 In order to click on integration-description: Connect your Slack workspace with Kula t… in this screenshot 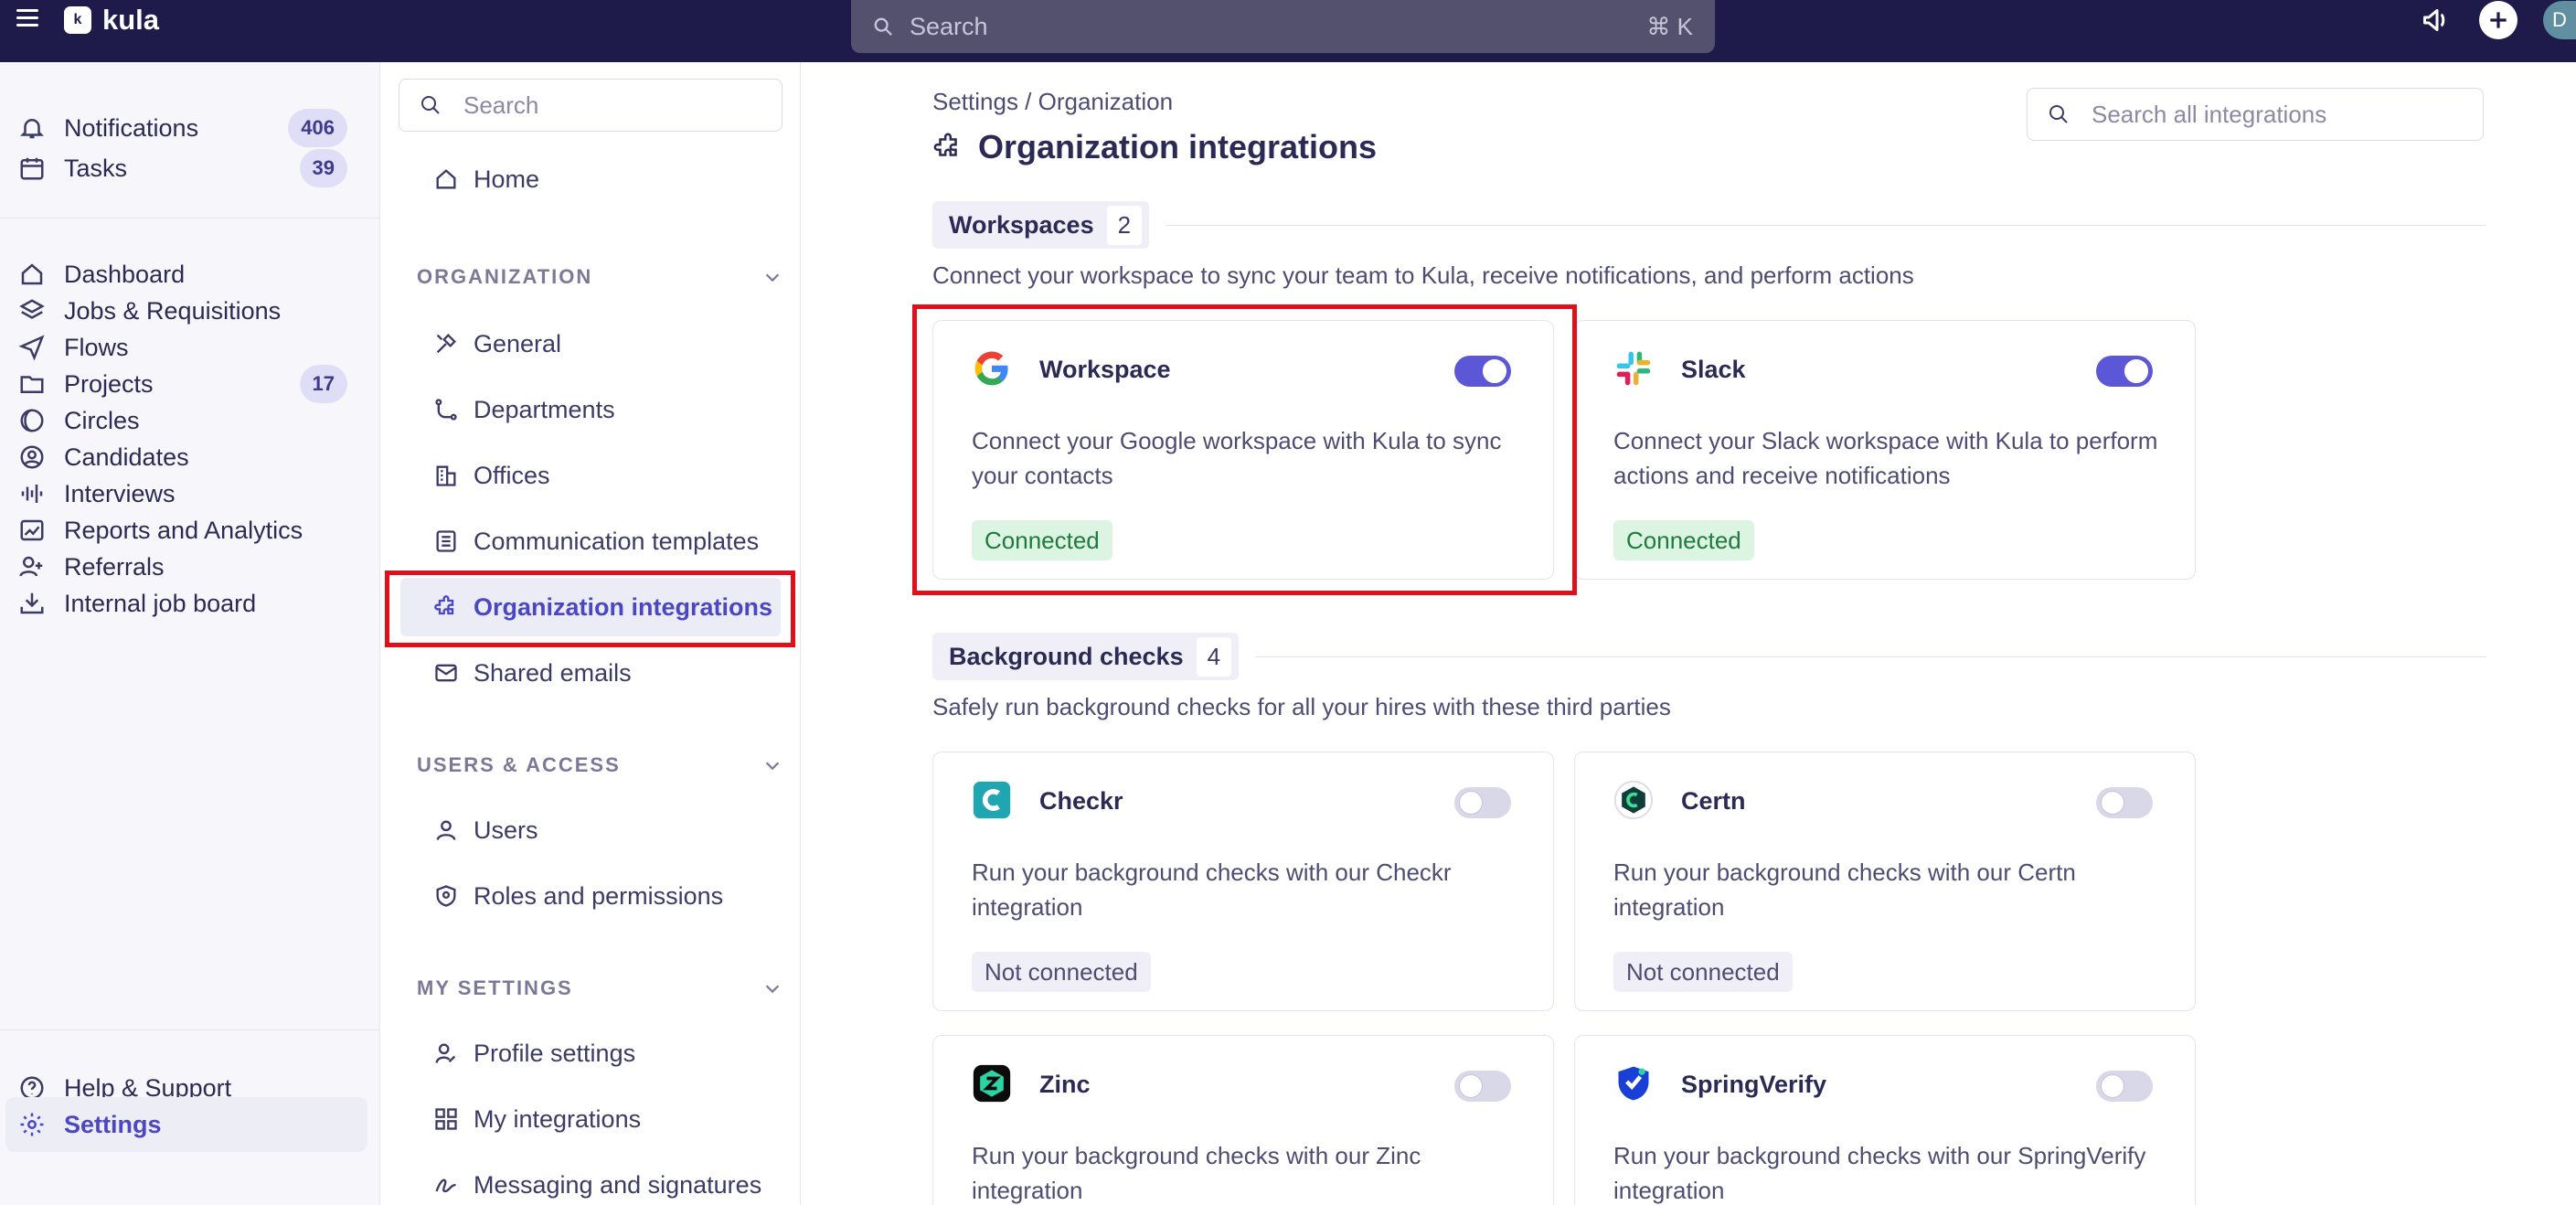, I will do `click(1885, 458)`.